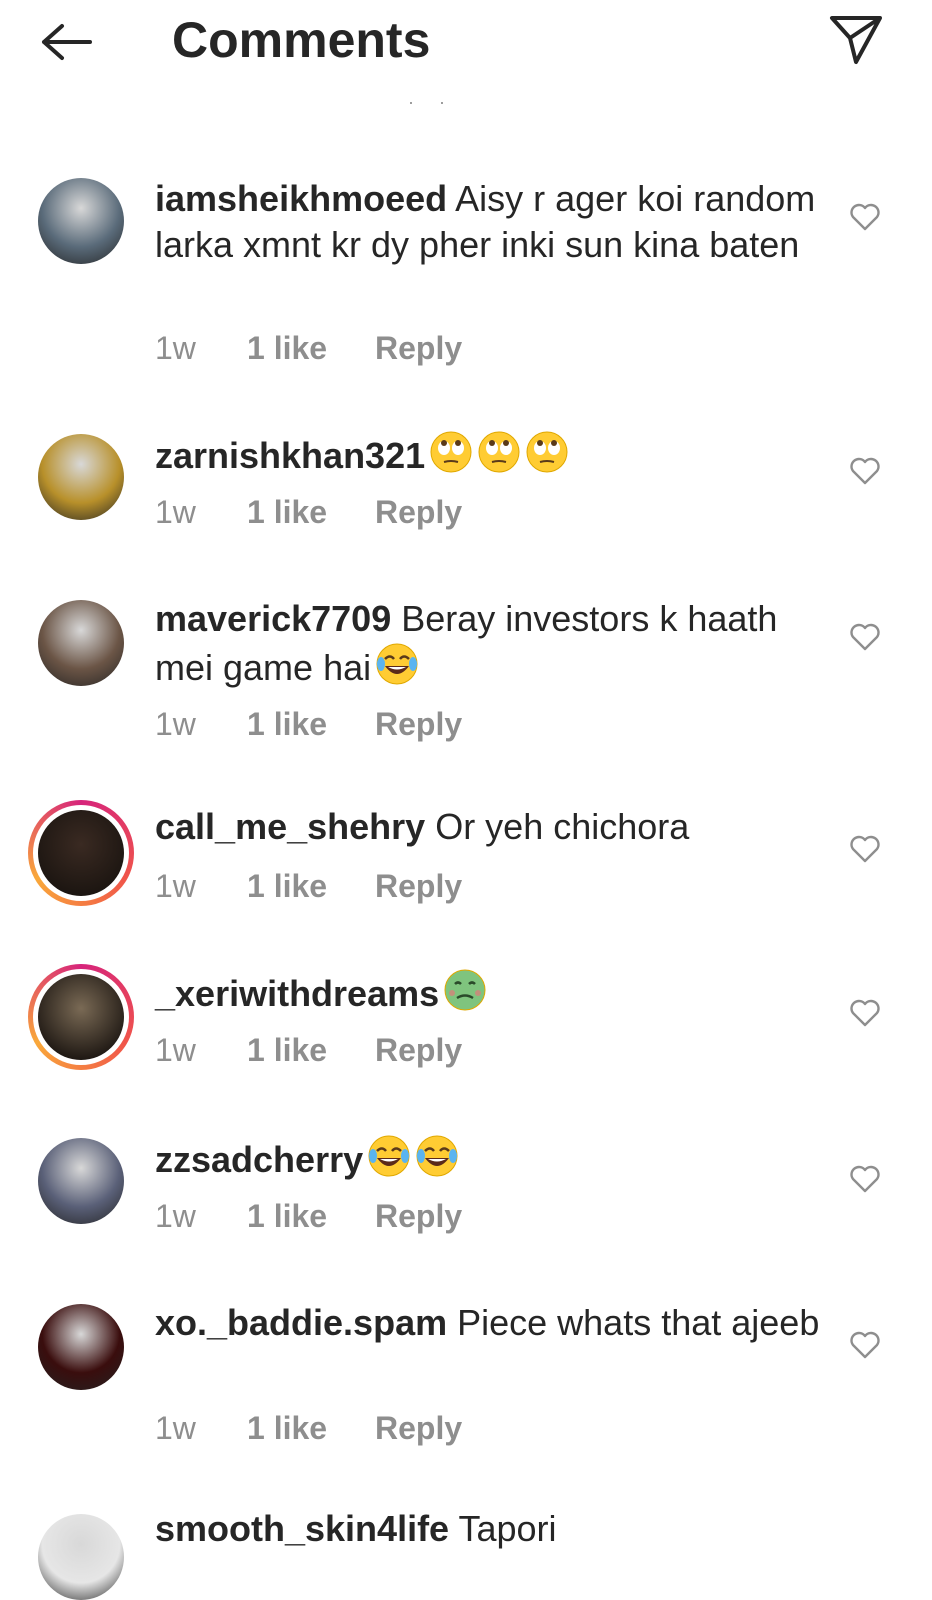 The image size is (932, 1600). What do you see at coordinates (633, 1322) in the screenshot?
I see `comment-body: Piece whats that ajeeb` at bounding box center [633, 1322].